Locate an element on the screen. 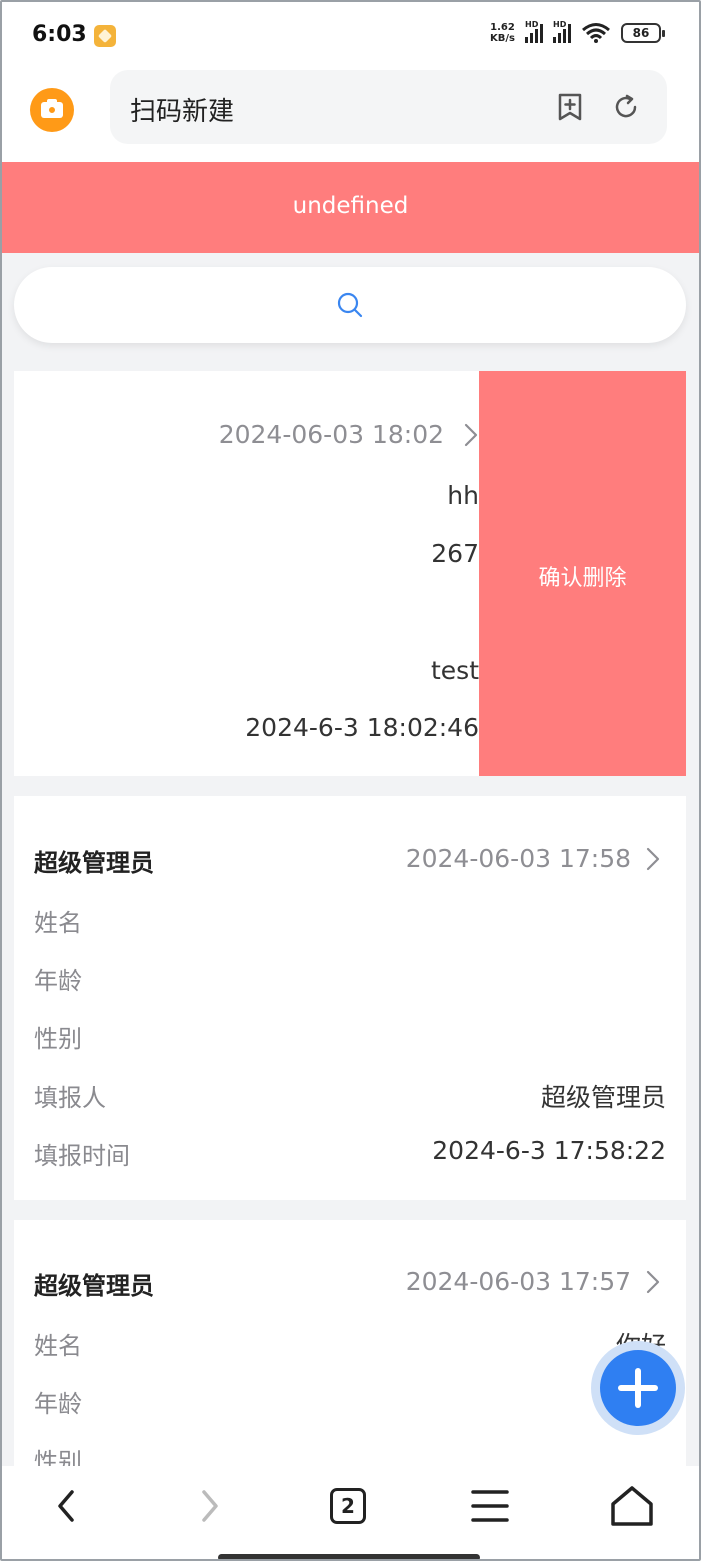  battery-icon: 86 is located at coordinates (643, 33).